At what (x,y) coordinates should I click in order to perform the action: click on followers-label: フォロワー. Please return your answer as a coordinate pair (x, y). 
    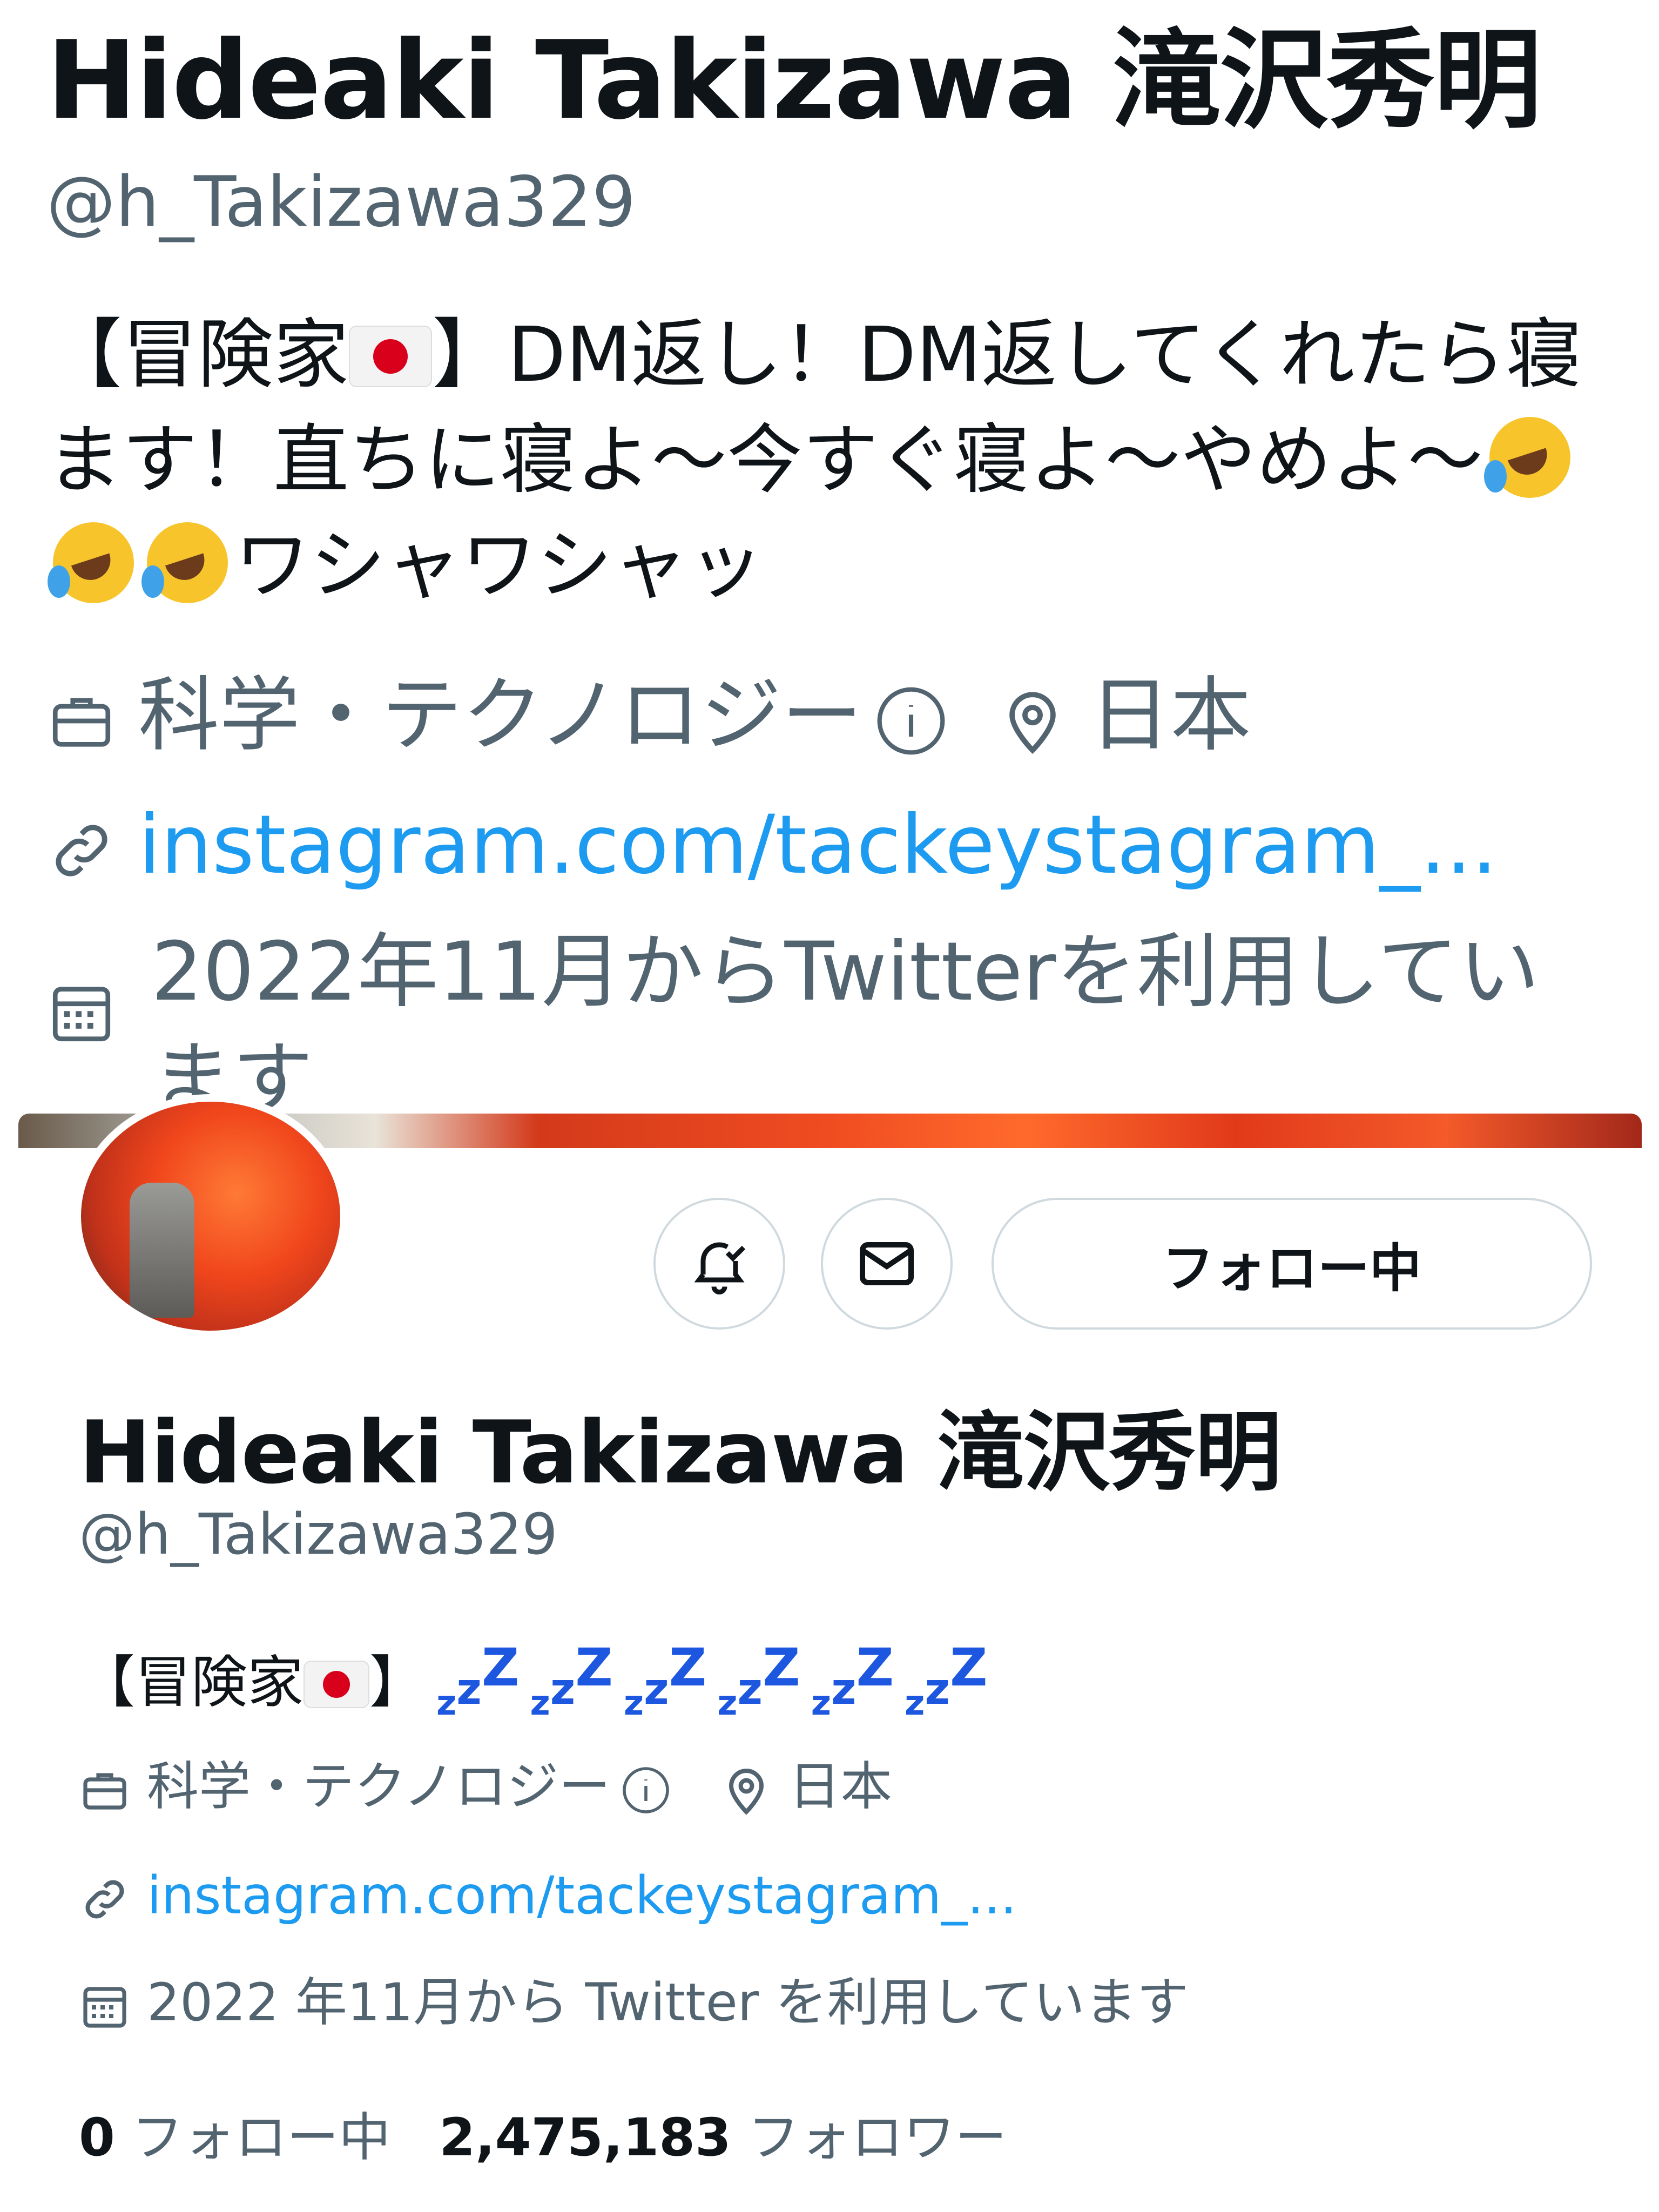
    Looking at the image, I should click on (877, 2137).